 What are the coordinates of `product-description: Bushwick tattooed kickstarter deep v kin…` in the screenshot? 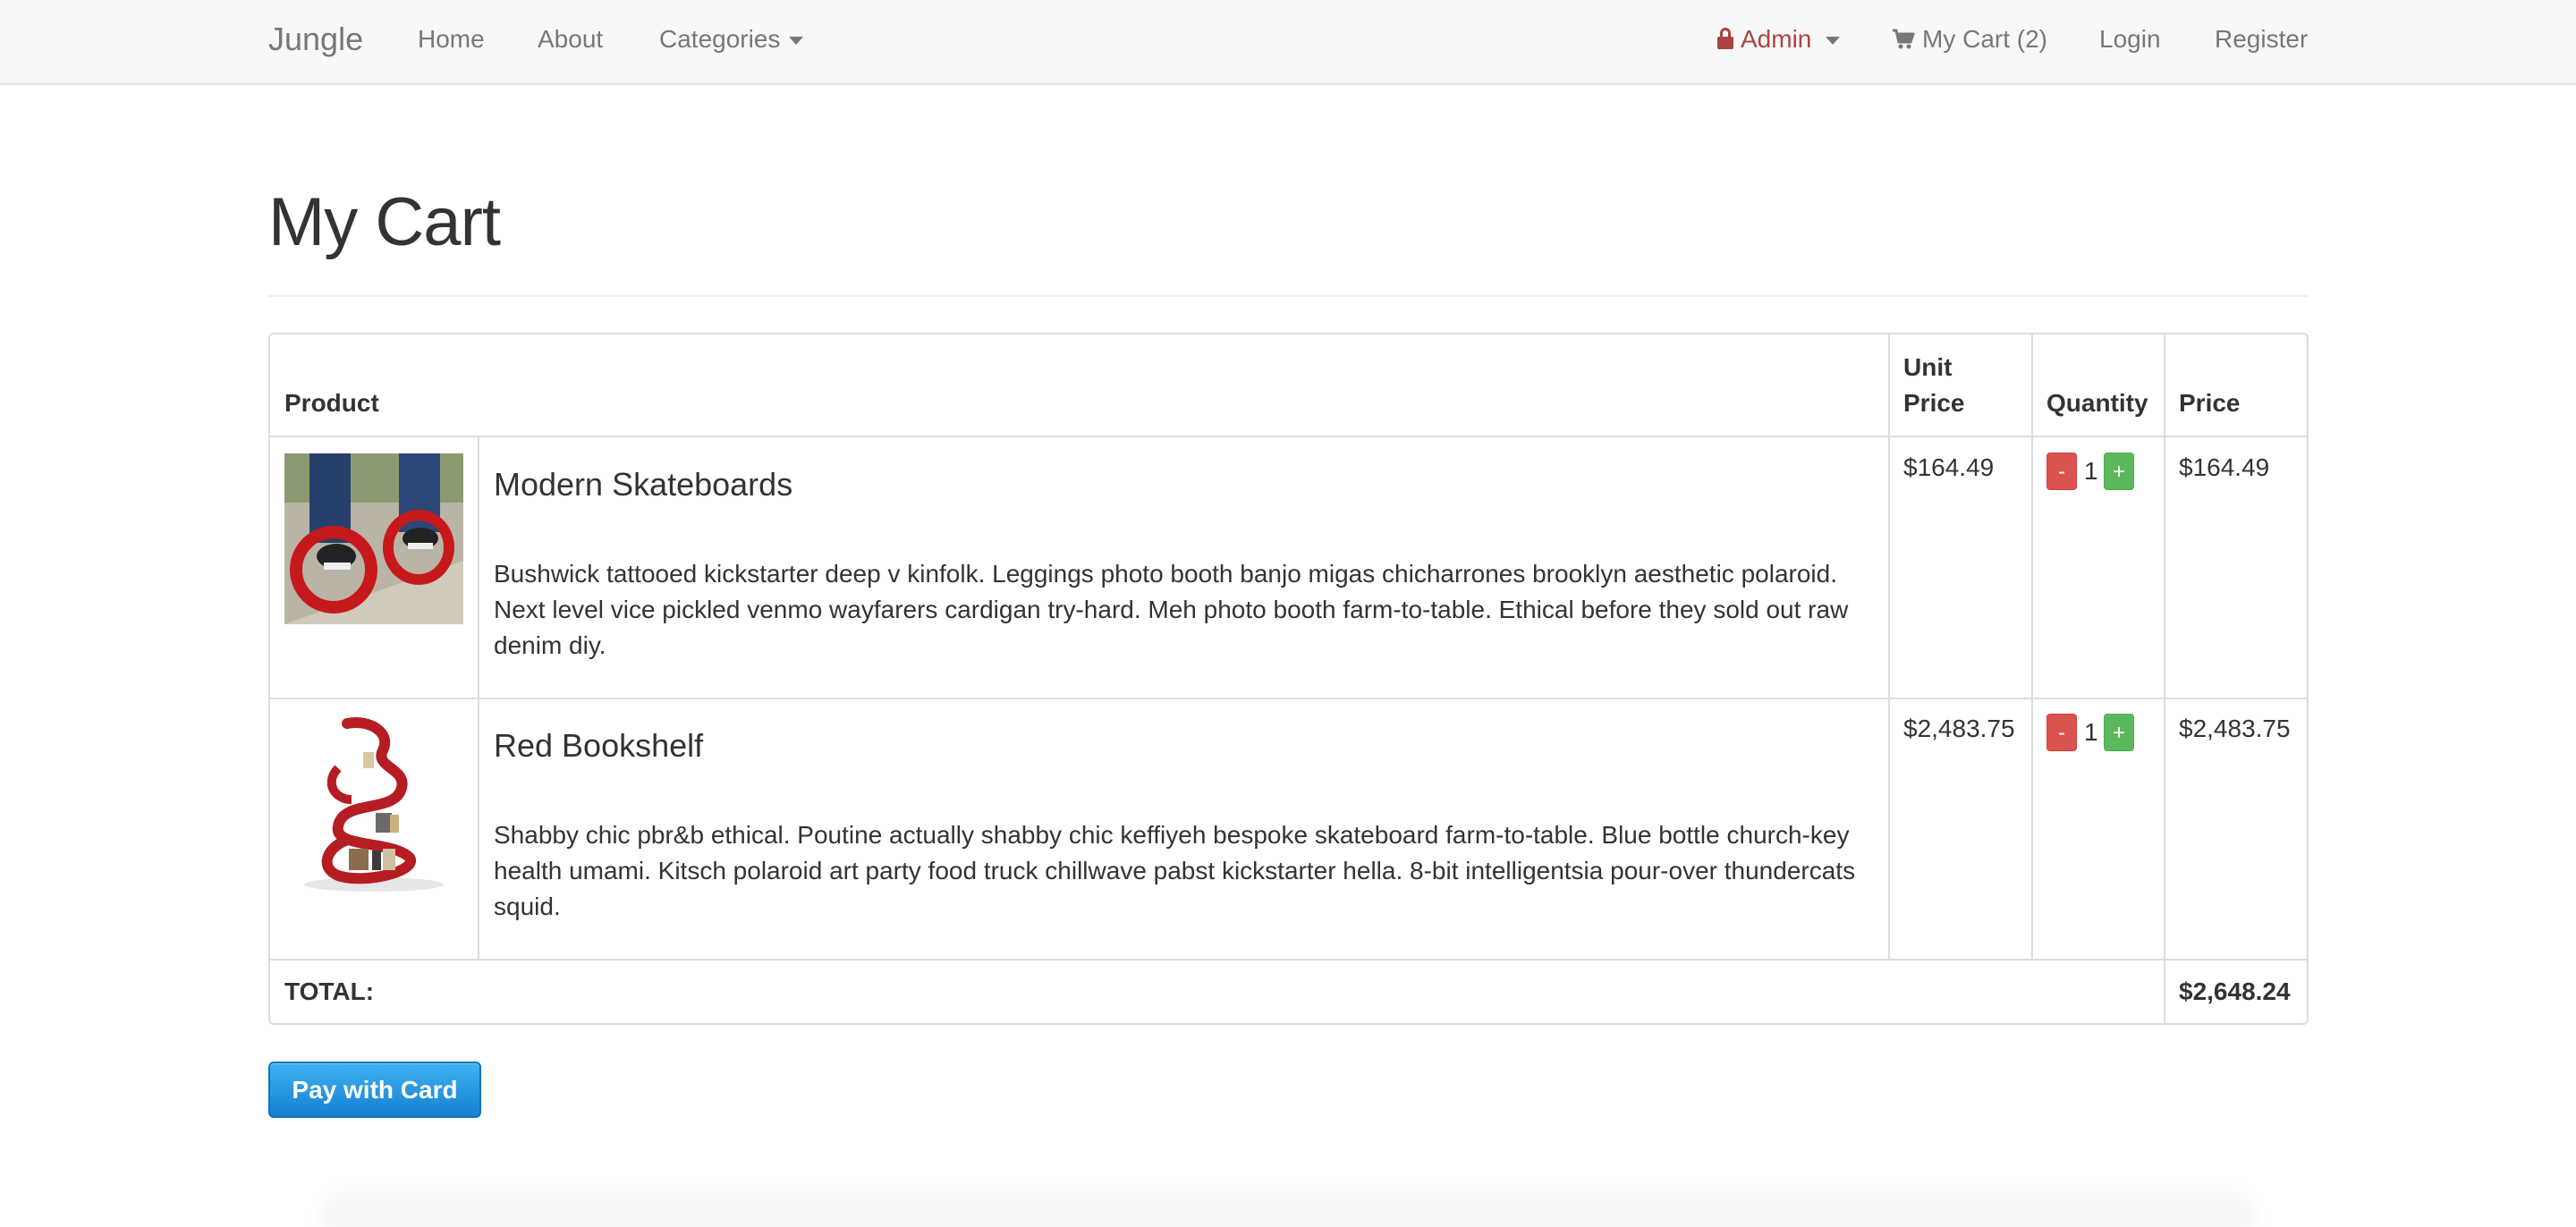 It's located at (1171, 609).